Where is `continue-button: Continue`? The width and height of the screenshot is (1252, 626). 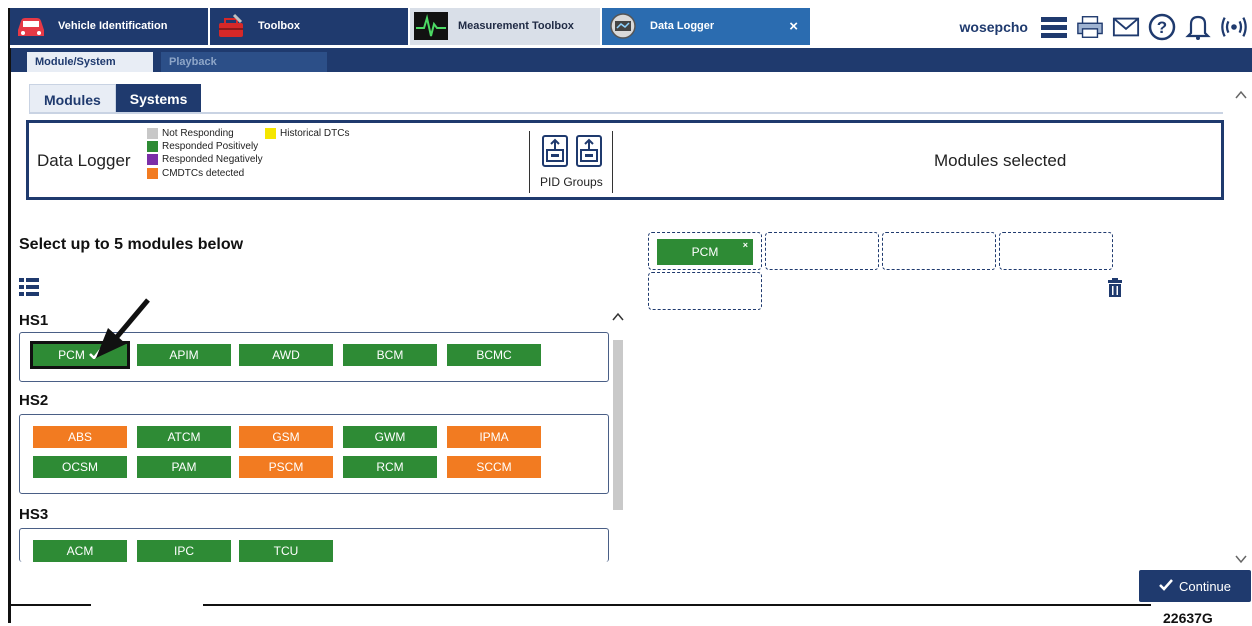
continue-button: Continue is located at coordinates (1195, 586).